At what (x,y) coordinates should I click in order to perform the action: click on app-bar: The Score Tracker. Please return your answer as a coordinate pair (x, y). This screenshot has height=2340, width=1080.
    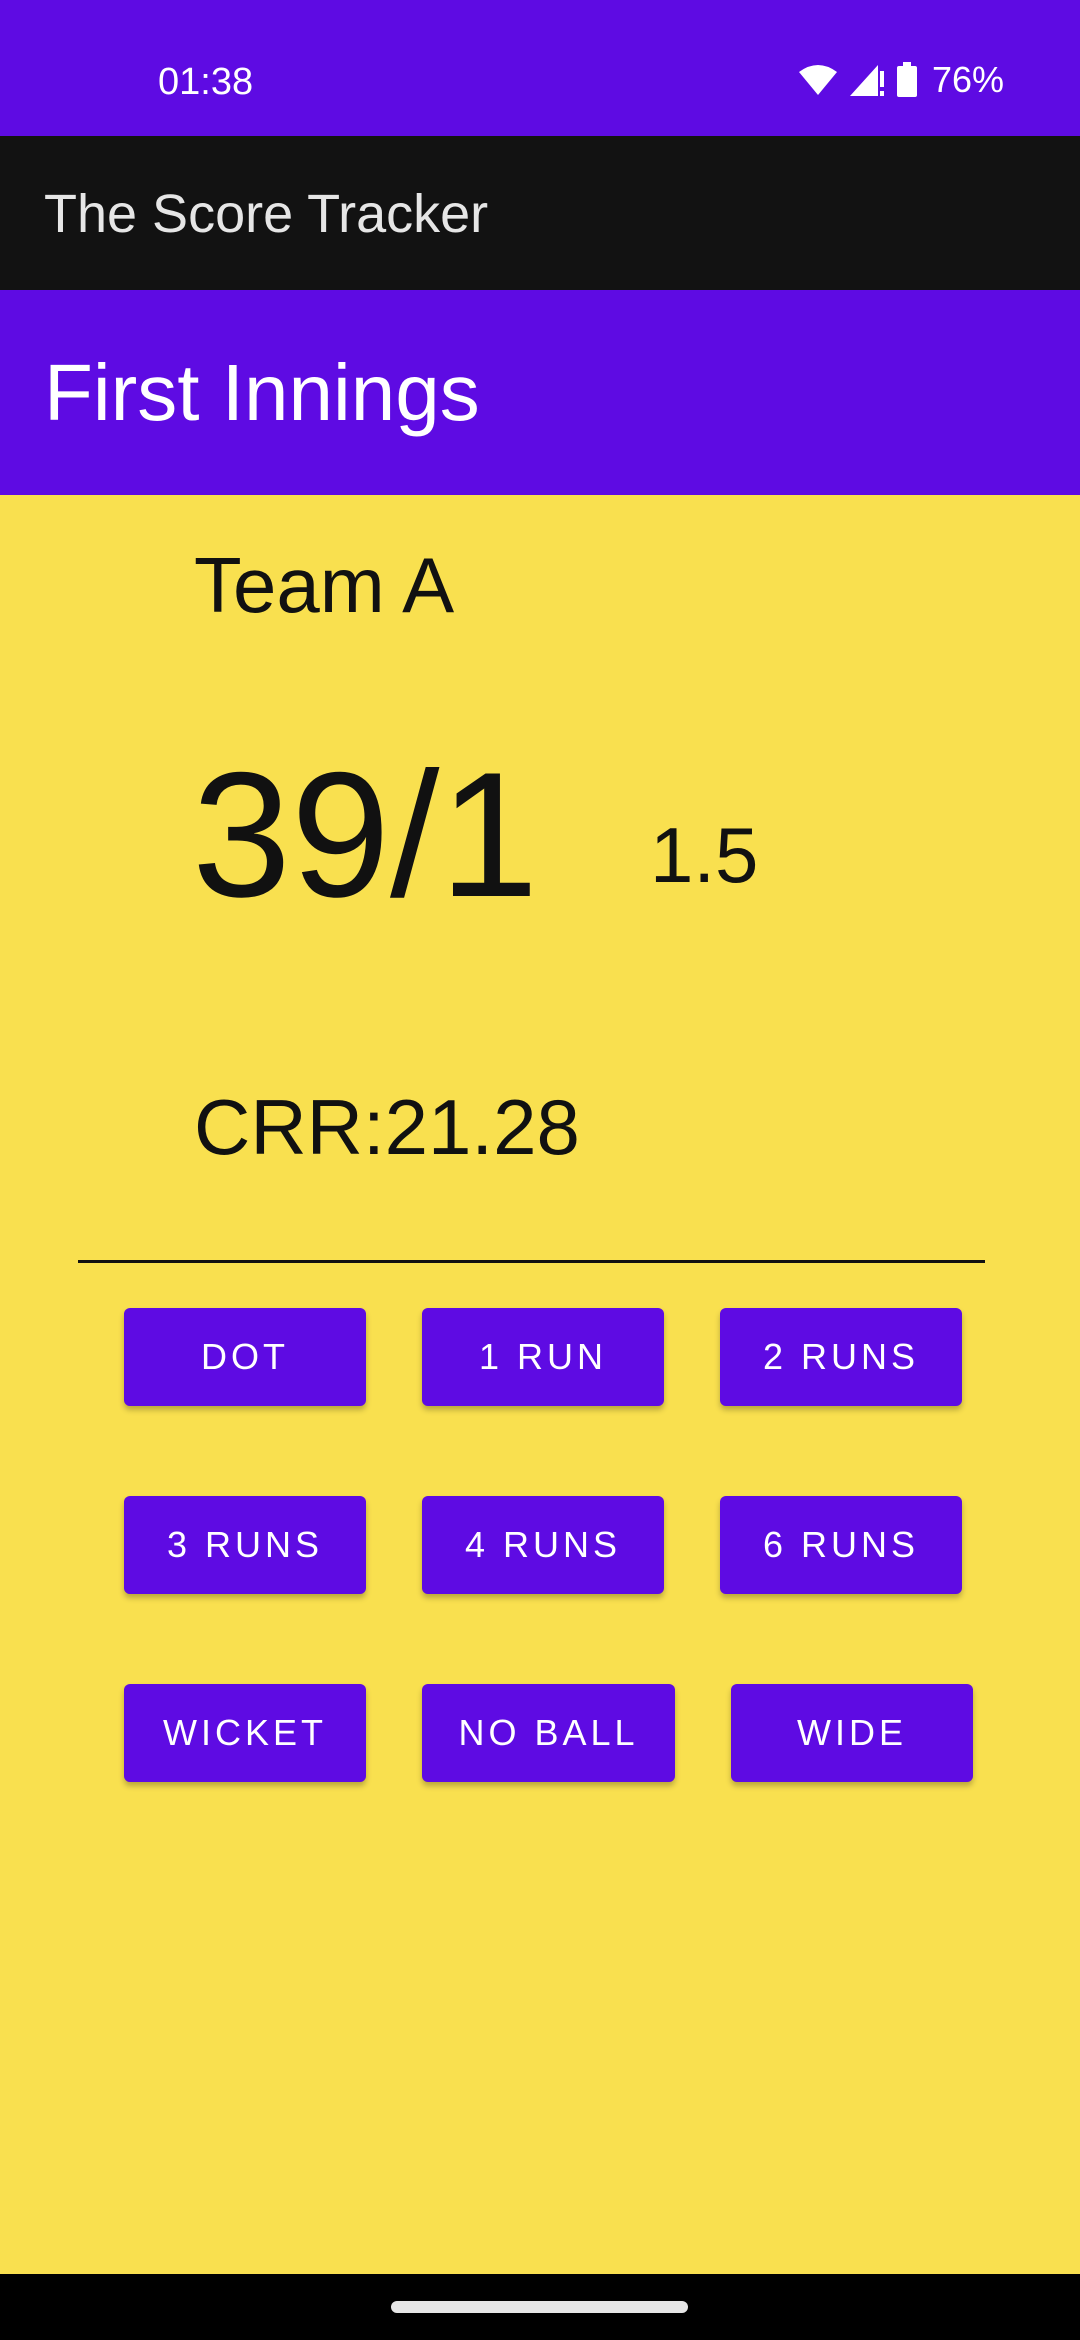
    Looking at the image, I should click on (540, 213).